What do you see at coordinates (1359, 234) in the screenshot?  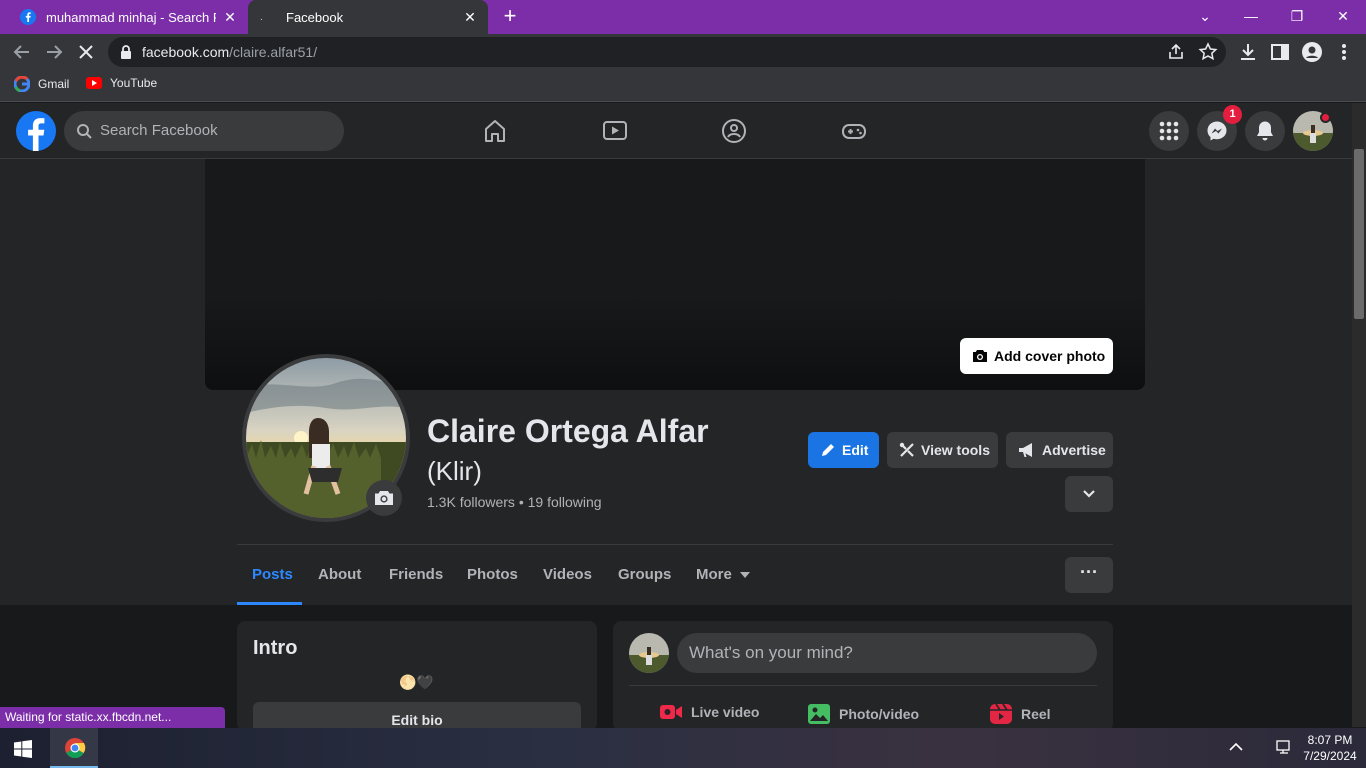 I see `scrollbar-thumb` at bounding box center [1359, 234].